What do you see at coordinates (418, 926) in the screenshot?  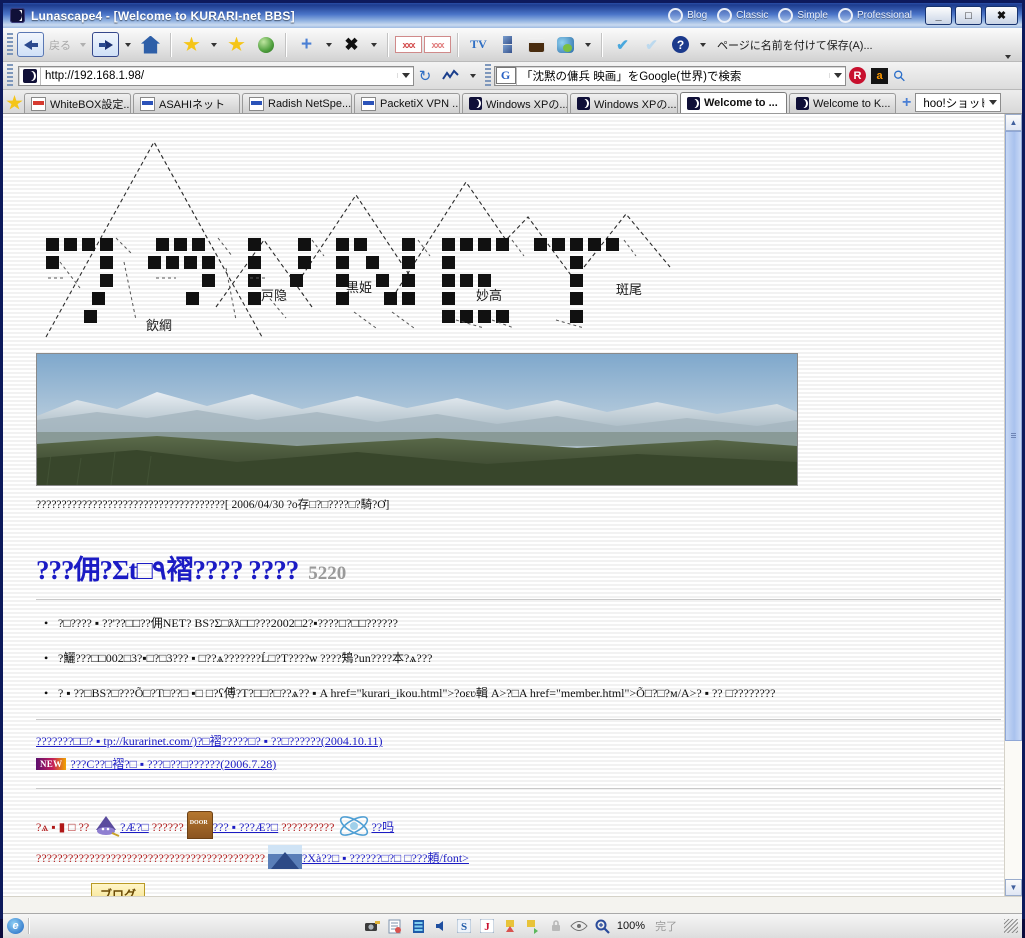 I see `film-icon` at bounding box center [418, 926].